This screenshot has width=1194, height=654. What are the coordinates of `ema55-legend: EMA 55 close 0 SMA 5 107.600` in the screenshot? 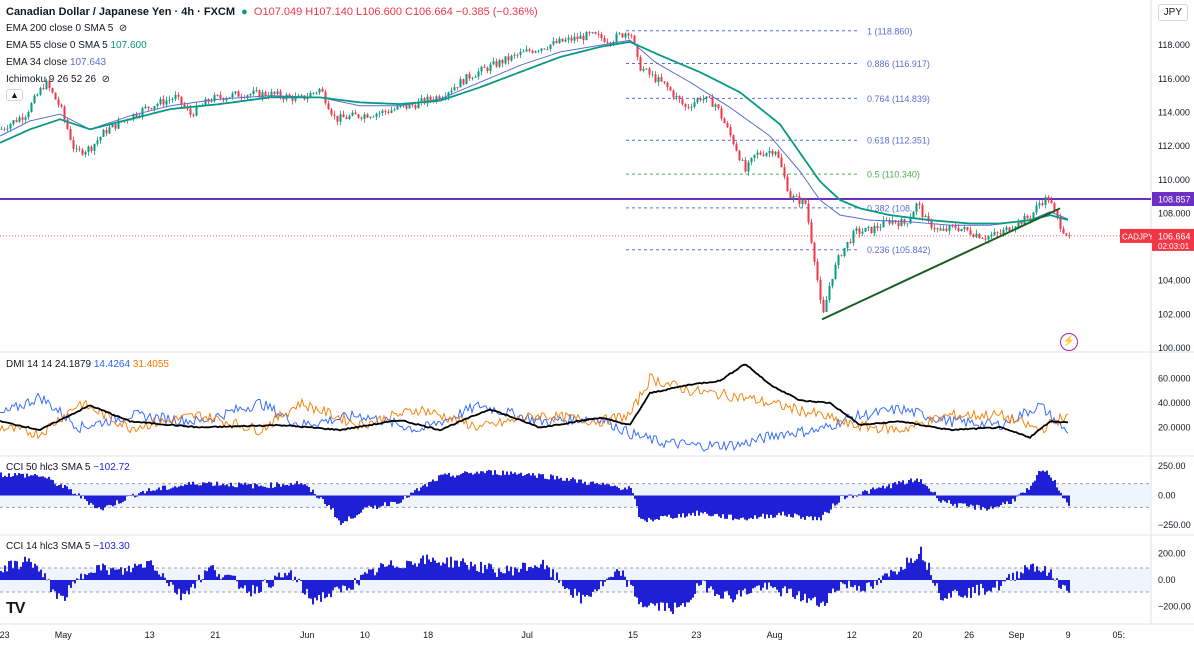 It's located at (76, 45).